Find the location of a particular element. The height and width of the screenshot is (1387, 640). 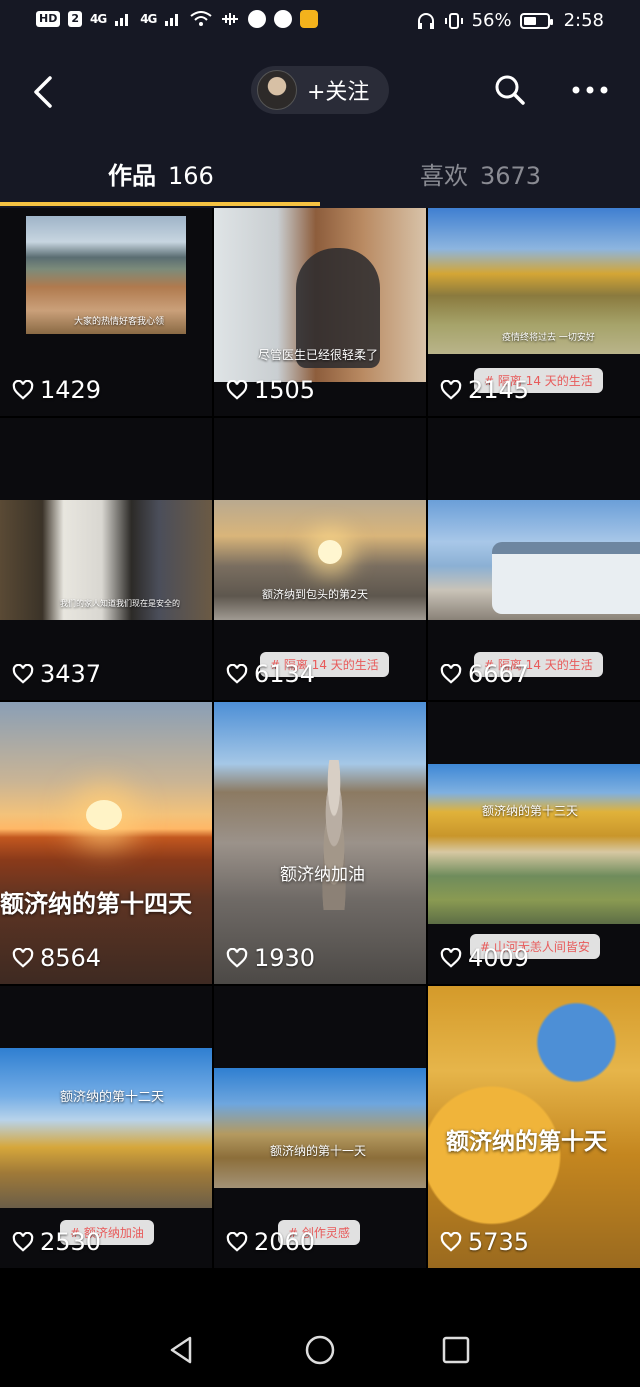

weibo-icon is located at coordinates (309, 19).